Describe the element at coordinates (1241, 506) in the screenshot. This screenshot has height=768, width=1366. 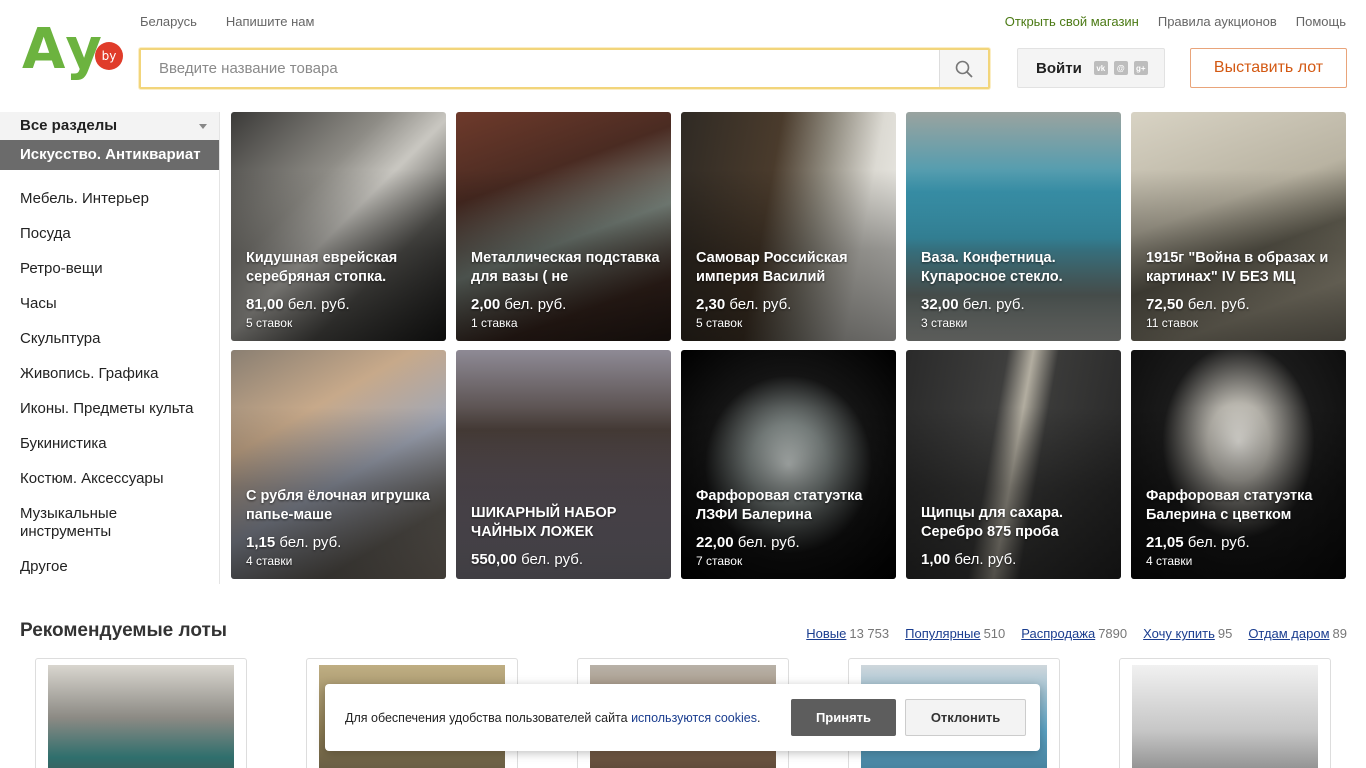
I see `lot-title: Фарфоровая статуэтка Балерина с цветком` at that location.